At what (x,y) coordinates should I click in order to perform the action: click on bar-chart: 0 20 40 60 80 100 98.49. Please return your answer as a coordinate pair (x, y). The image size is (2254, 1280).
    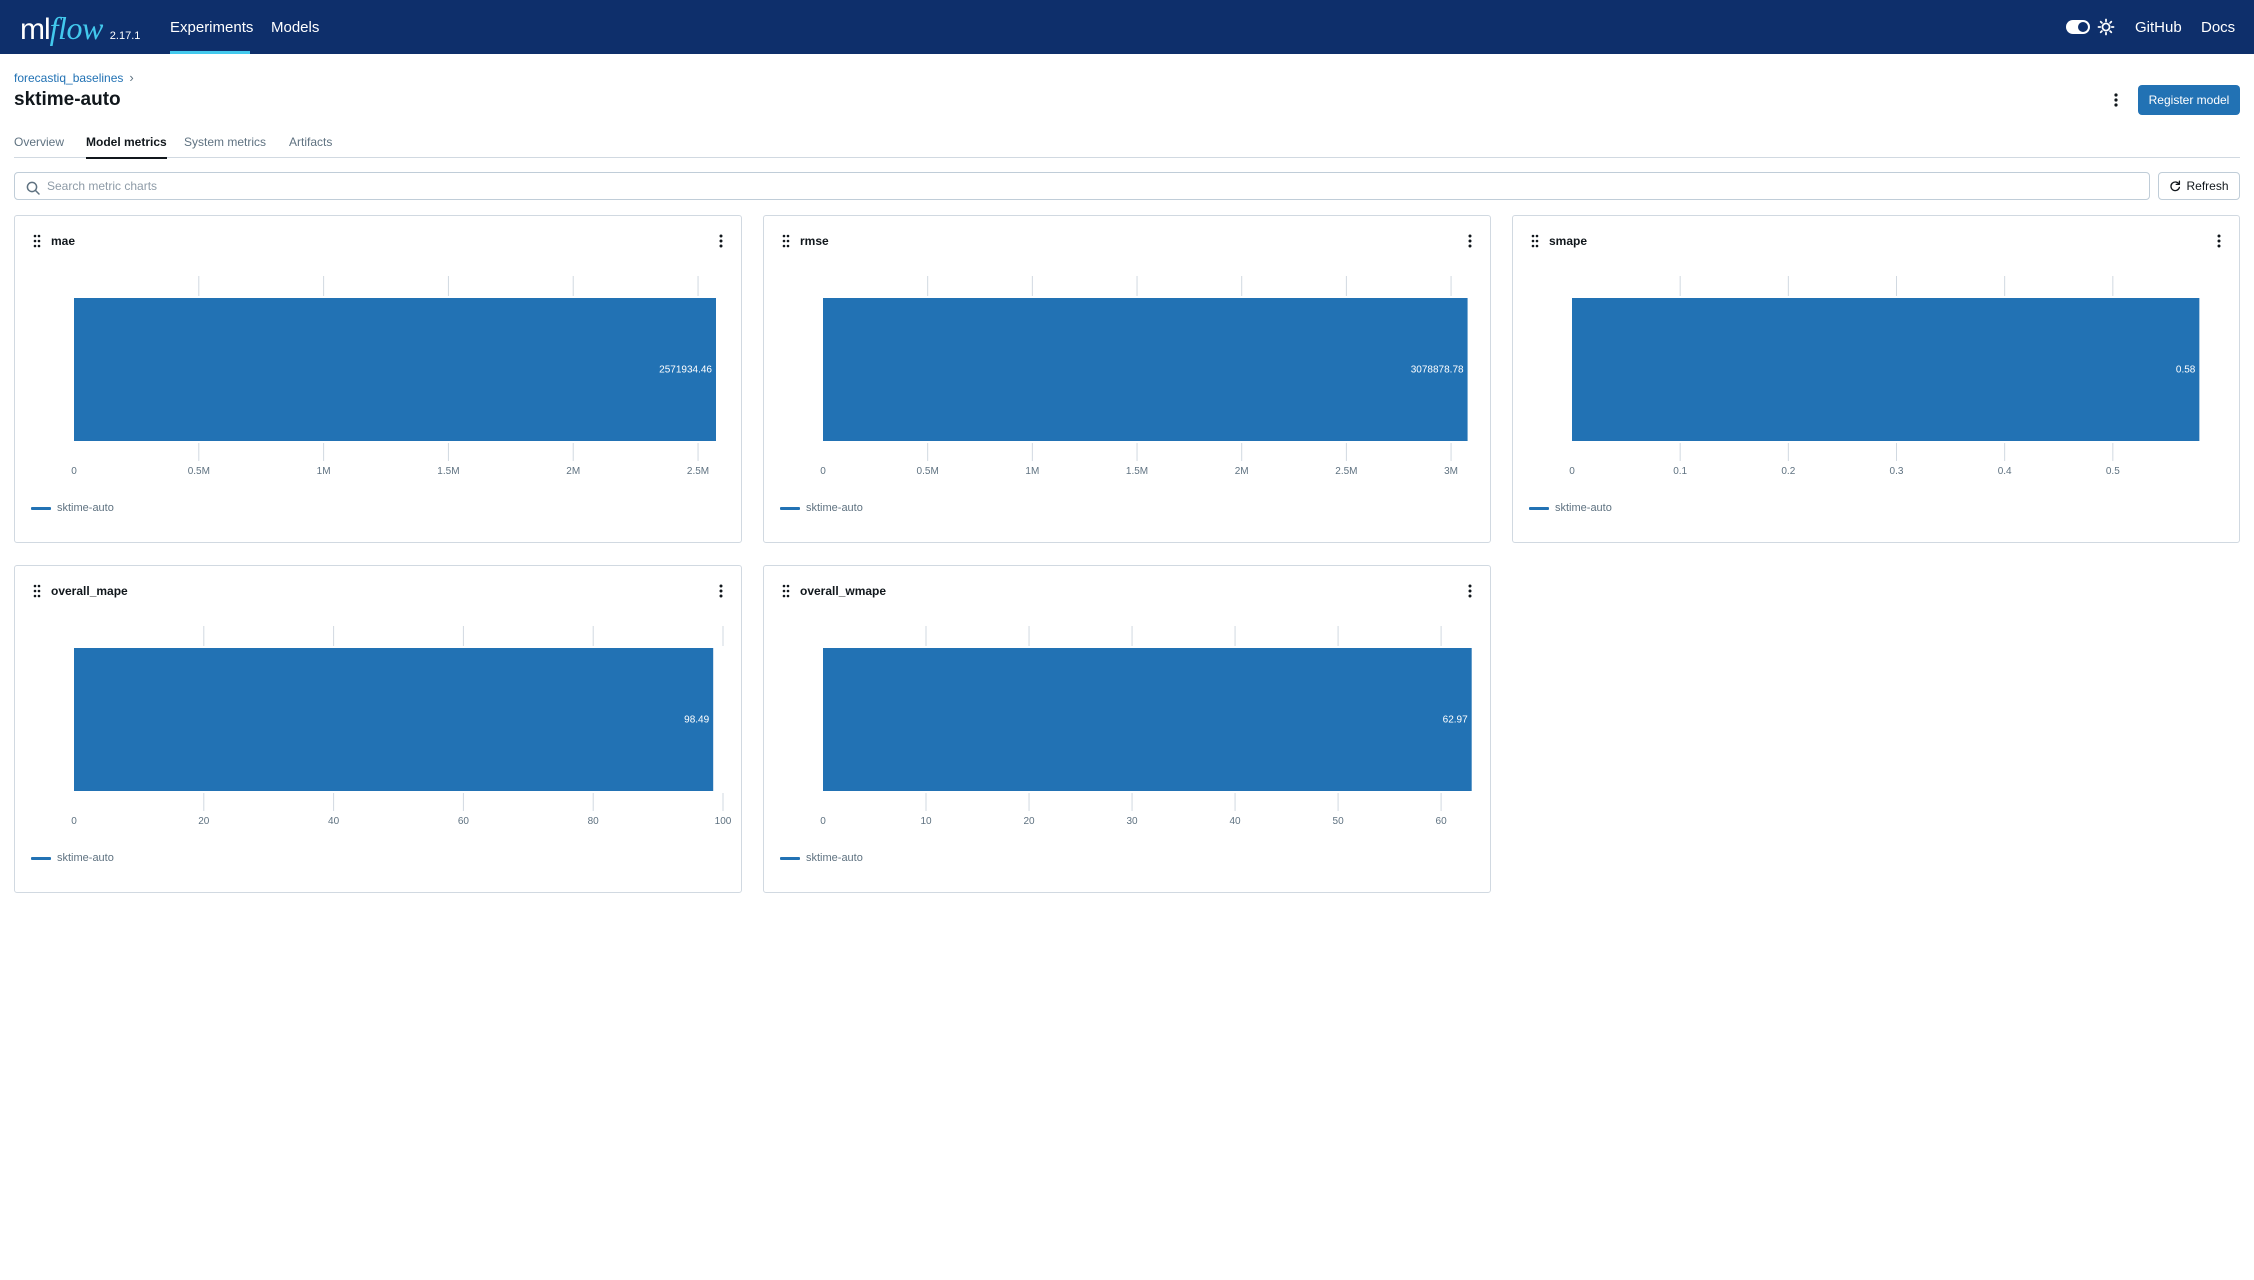
    Looking at the image, I should click on (401, 726).